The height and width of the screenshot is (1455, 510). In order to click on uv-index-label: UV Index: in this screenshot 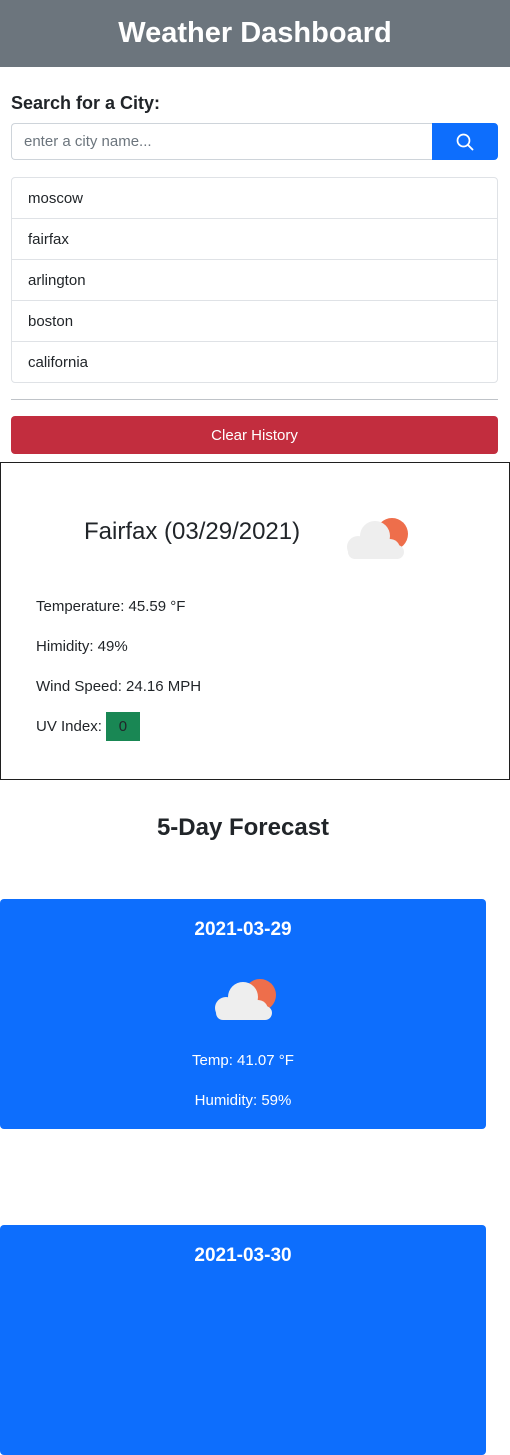, I will do `click(69, 726)`.